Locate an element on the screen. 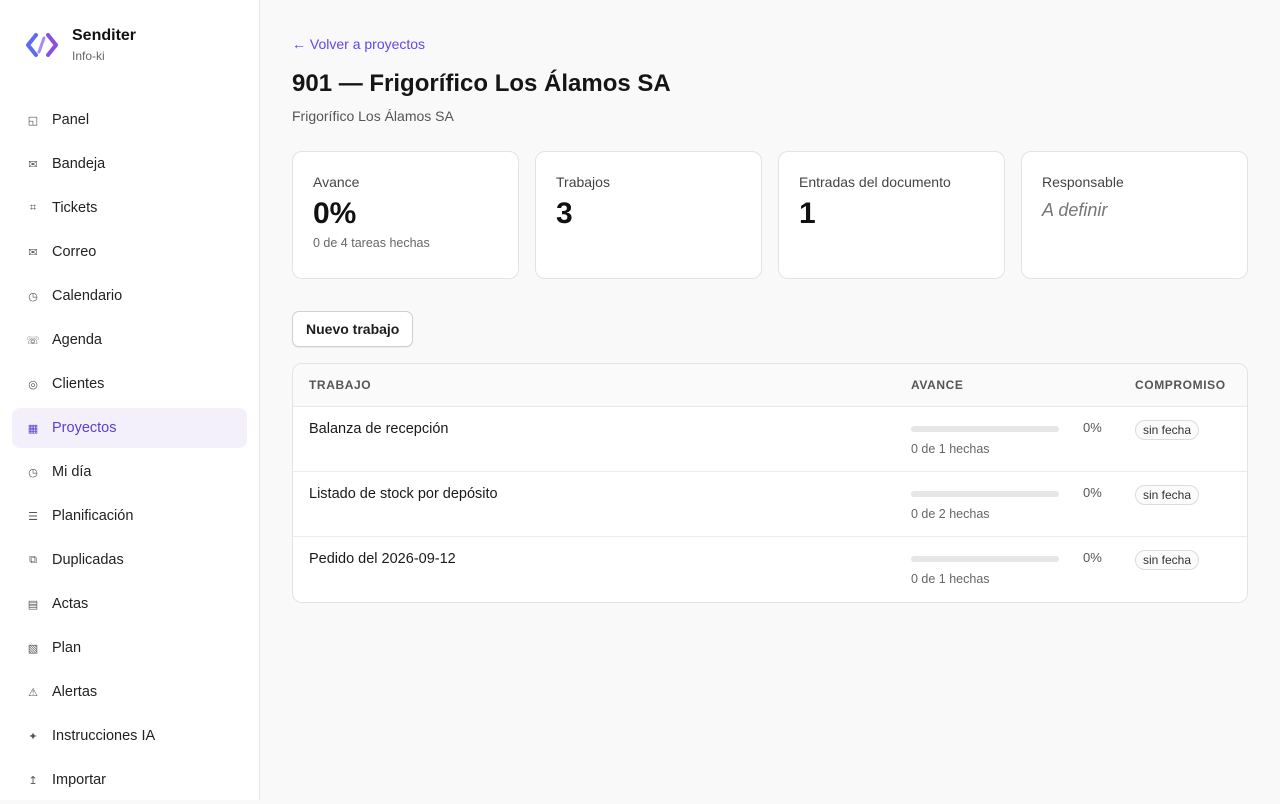 The width and height of the screenshot is (1280, 804). stat-value: 3 is located at coordinates (564, 213).